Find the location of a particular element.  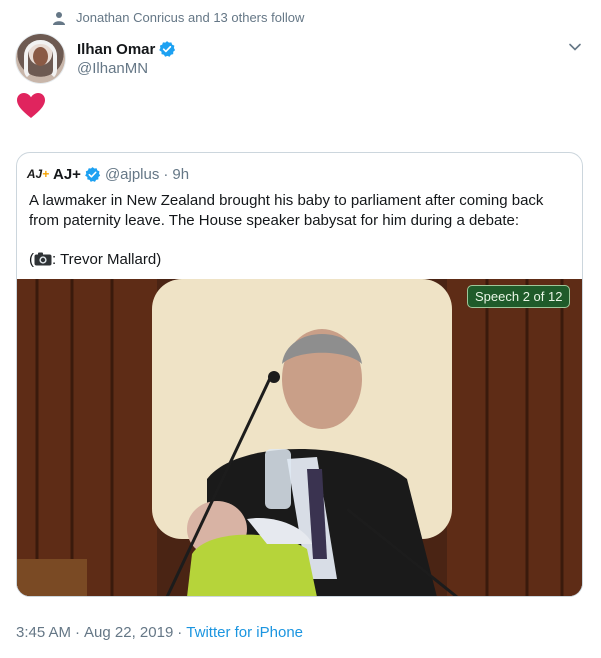

quoted-tweet-time: 9h is located at coordinates (181, 174).